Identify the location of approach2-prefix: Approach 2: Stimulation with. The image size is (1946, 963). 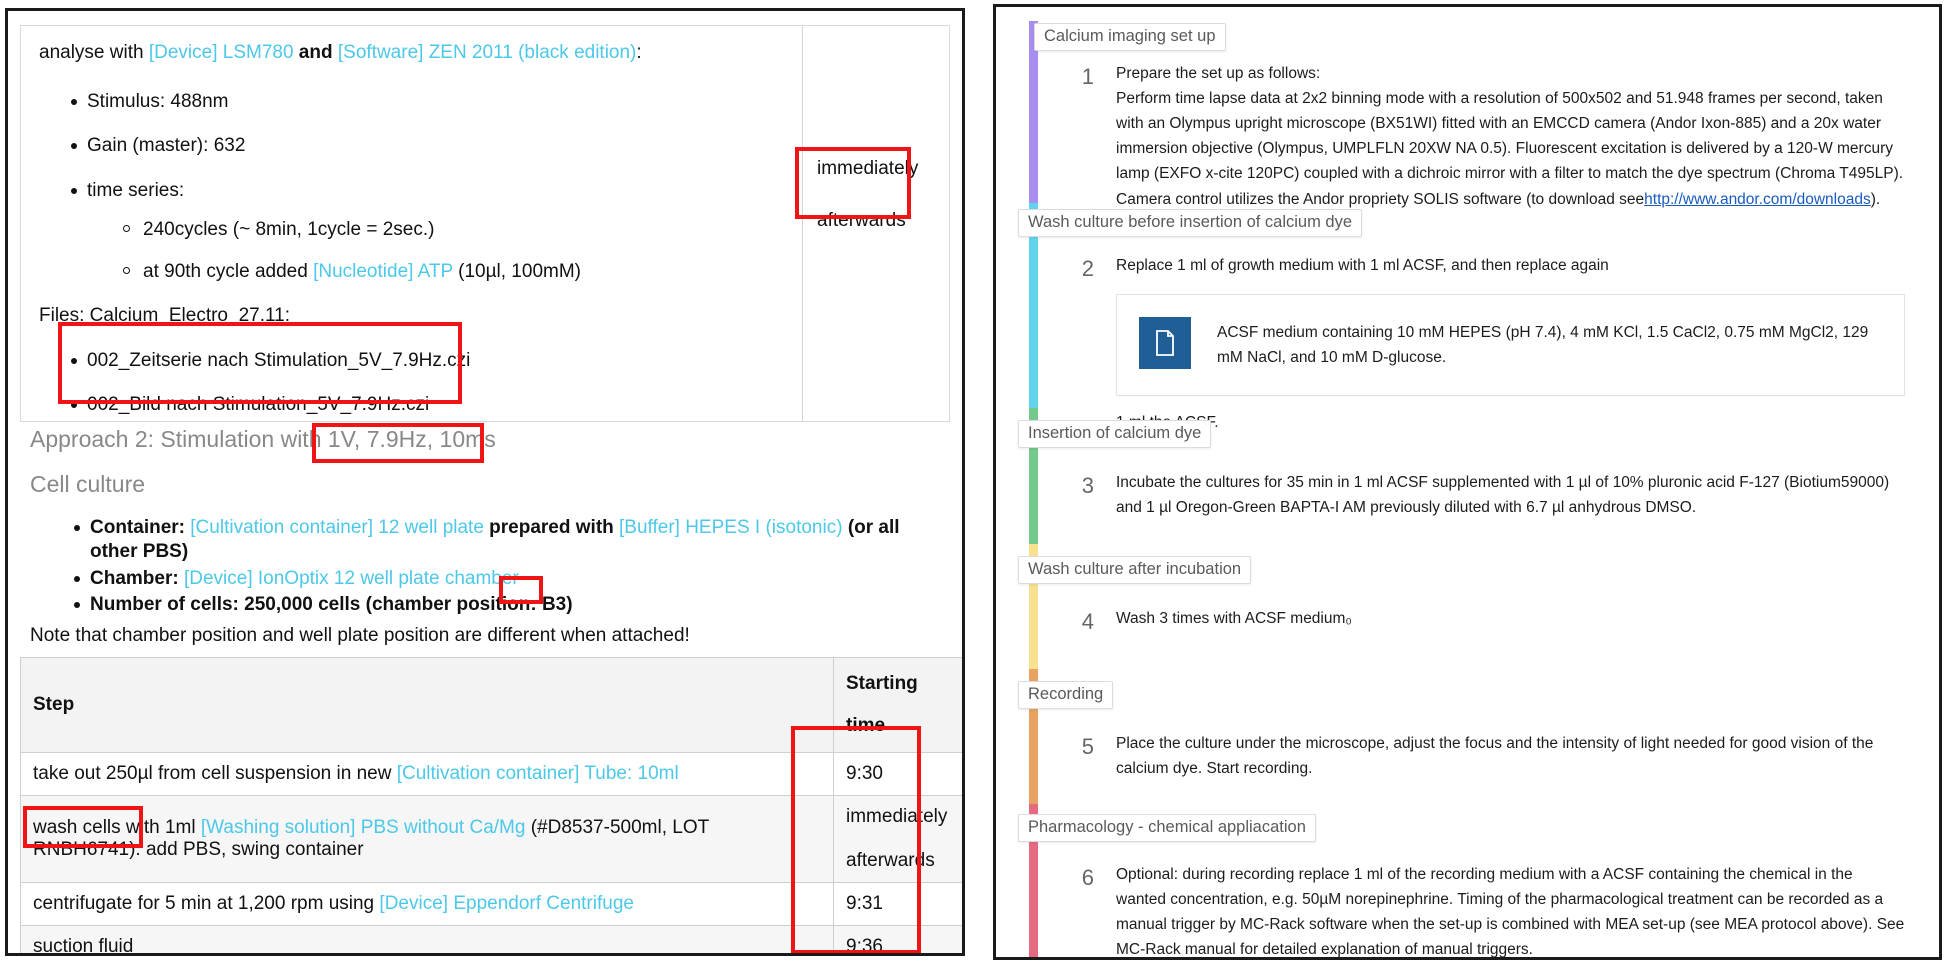
(179, 439).